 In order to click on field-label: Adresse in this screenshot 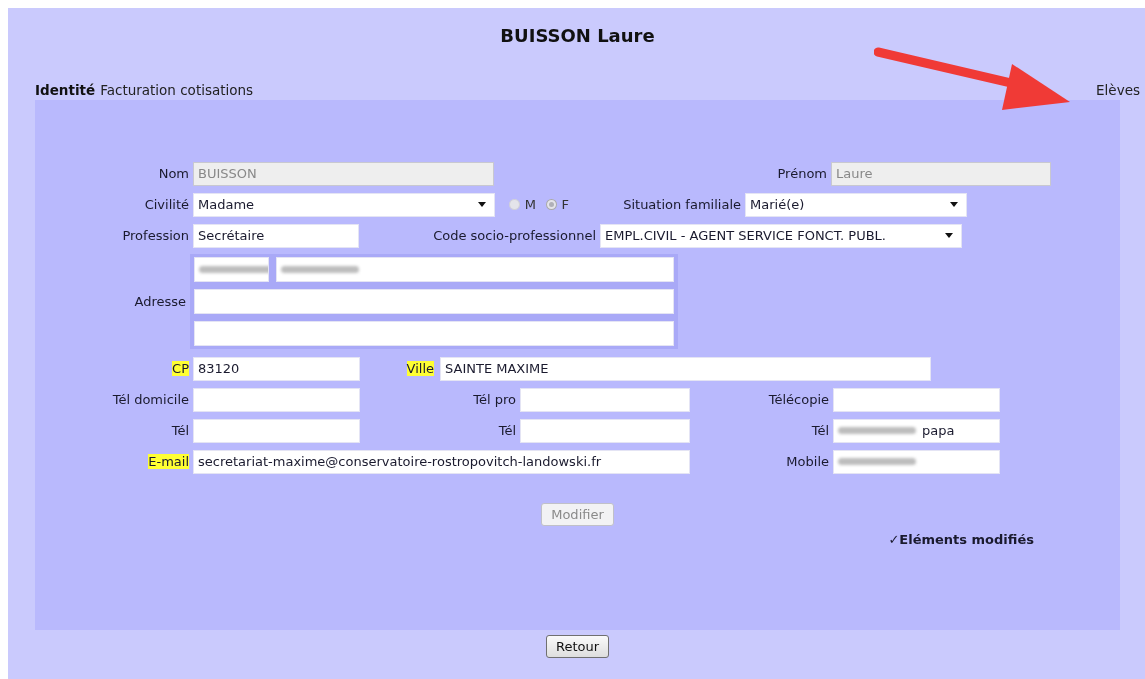, I will do `click(160, 301)`.